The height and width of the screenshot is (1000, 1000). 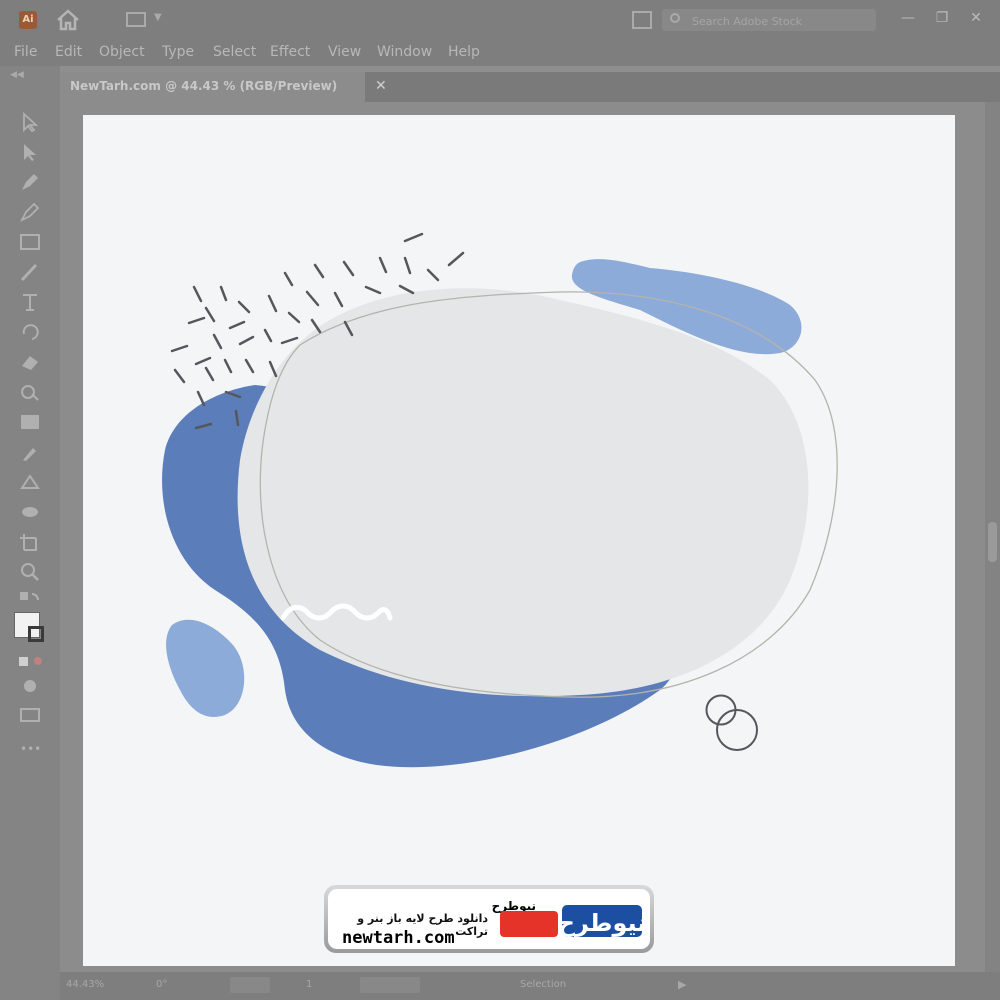 I want to click on light-blue-blob-bottom, so click(x=205, y=668).